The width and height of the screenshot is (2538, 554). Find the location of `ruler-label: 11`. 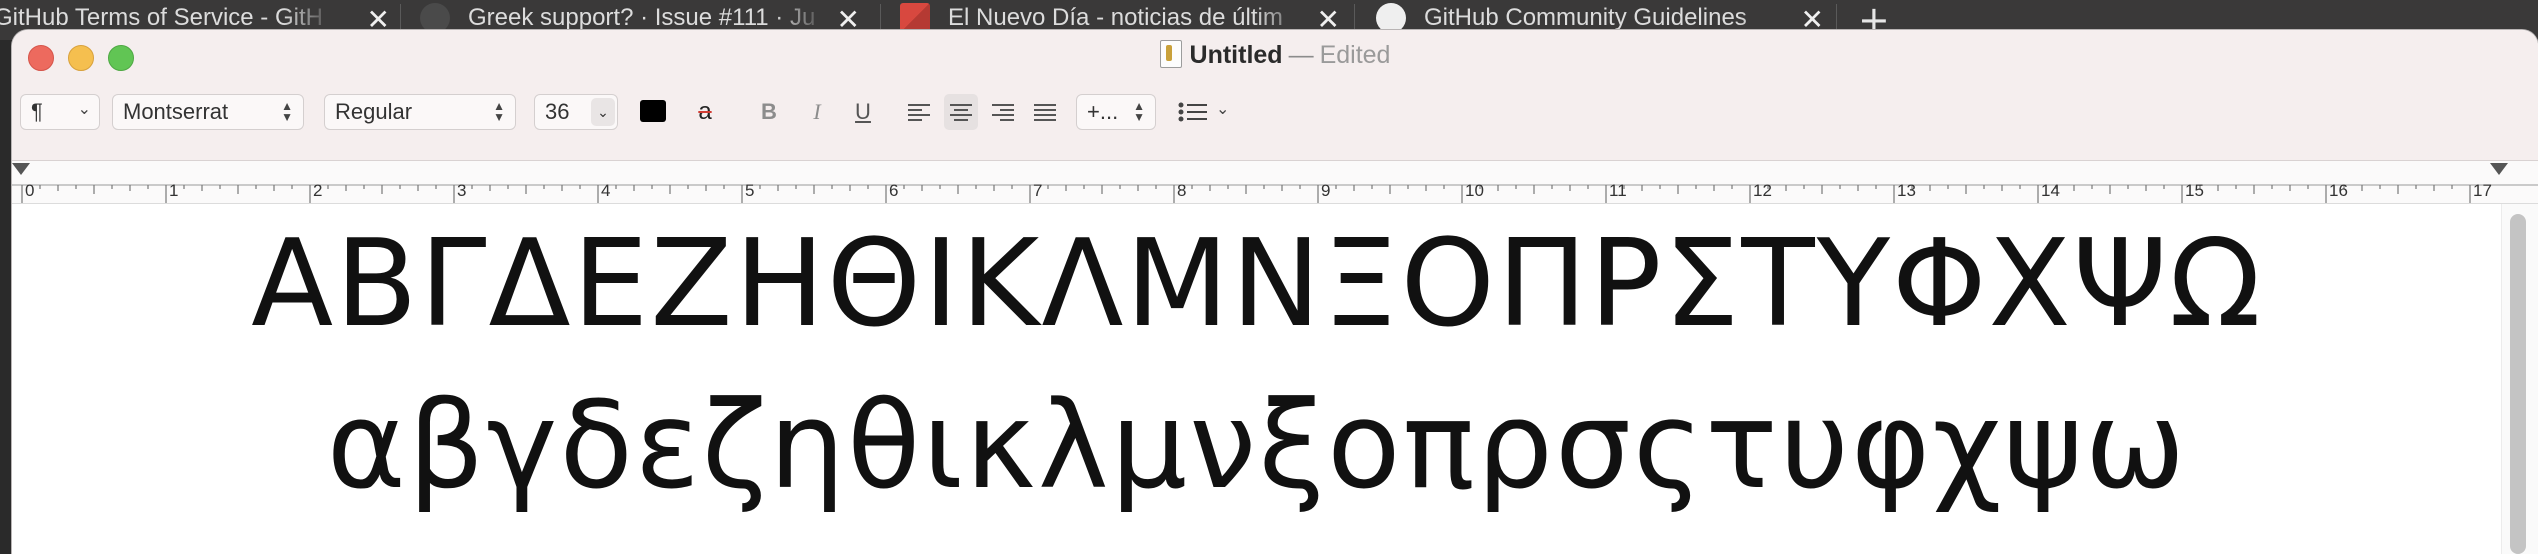

ruler-label: 11 is located at coordinates (1618, 190).